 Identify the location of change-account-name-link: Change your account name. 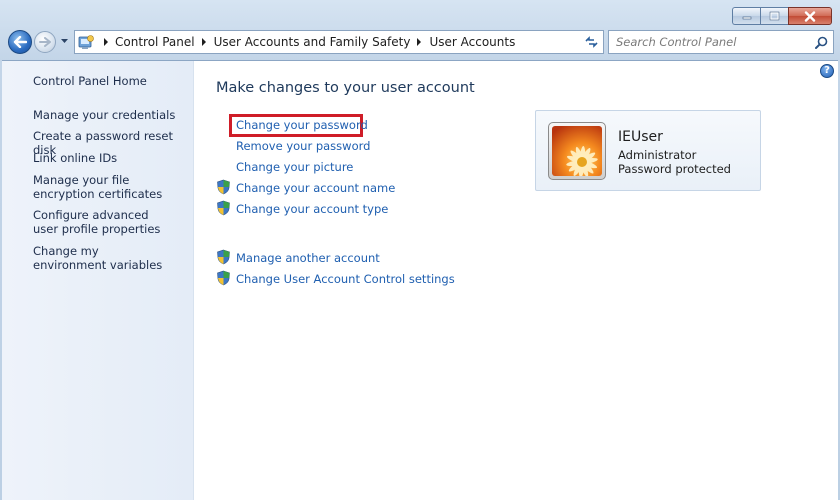
(315, 188).